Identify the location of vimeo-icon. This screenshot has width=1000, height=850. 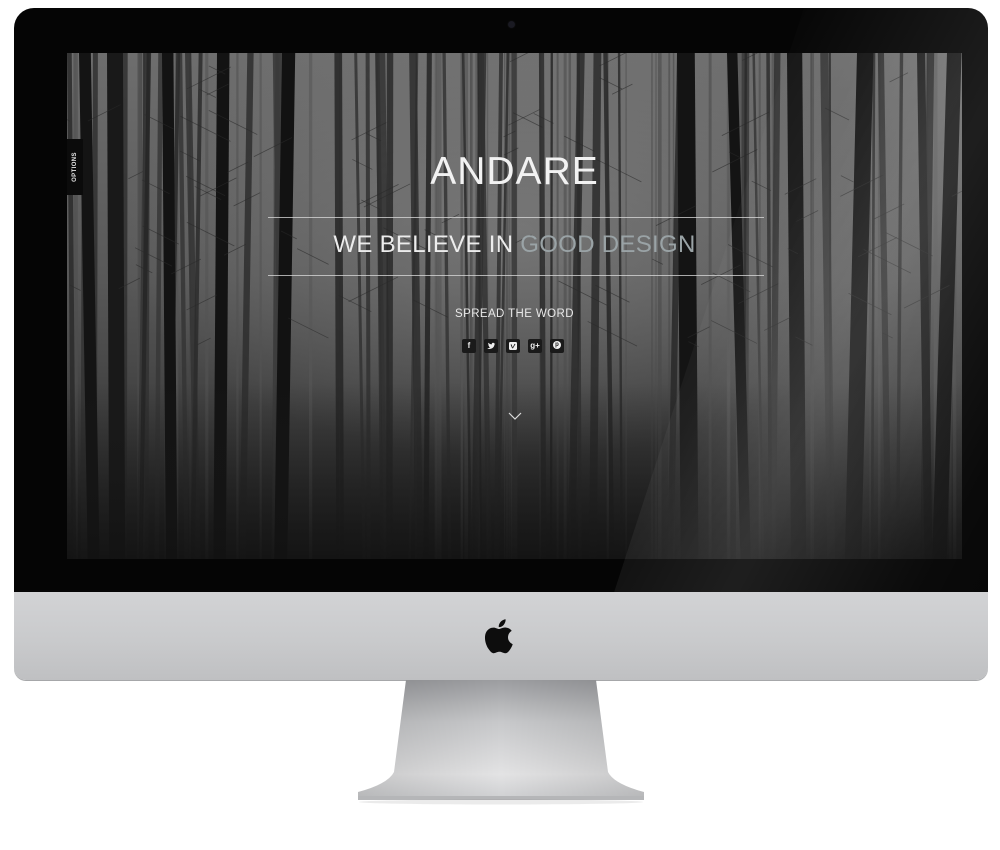
(513, 346).